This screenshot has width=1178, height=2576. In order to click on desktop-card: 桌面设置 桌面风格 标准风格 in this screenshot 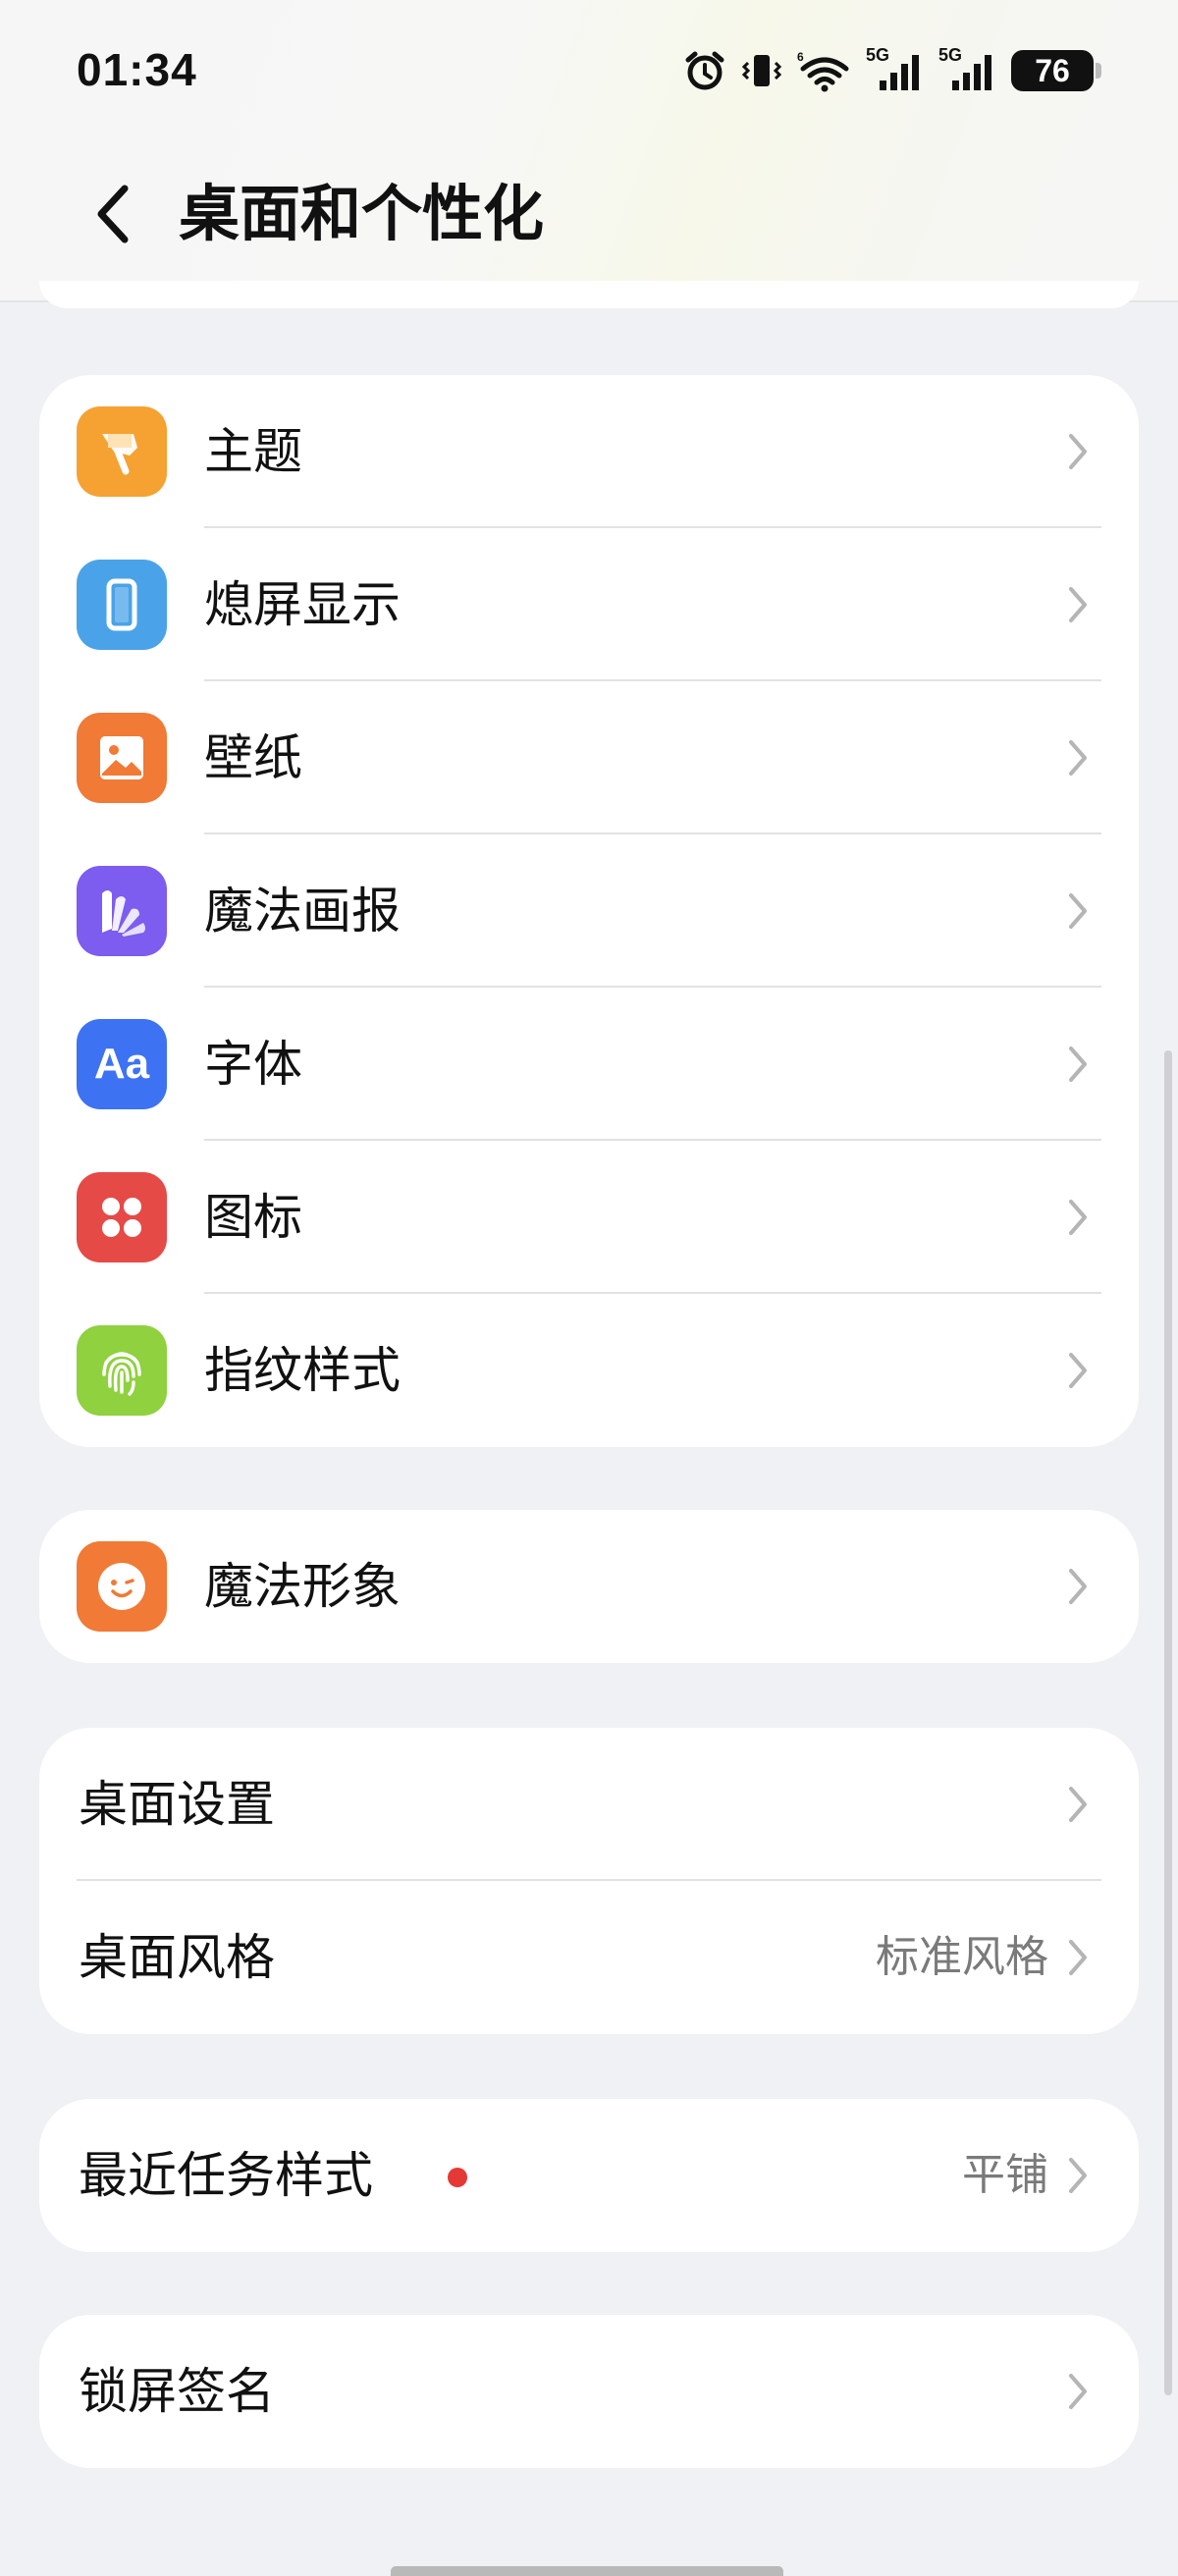, I will do `click(589, 1881)`.